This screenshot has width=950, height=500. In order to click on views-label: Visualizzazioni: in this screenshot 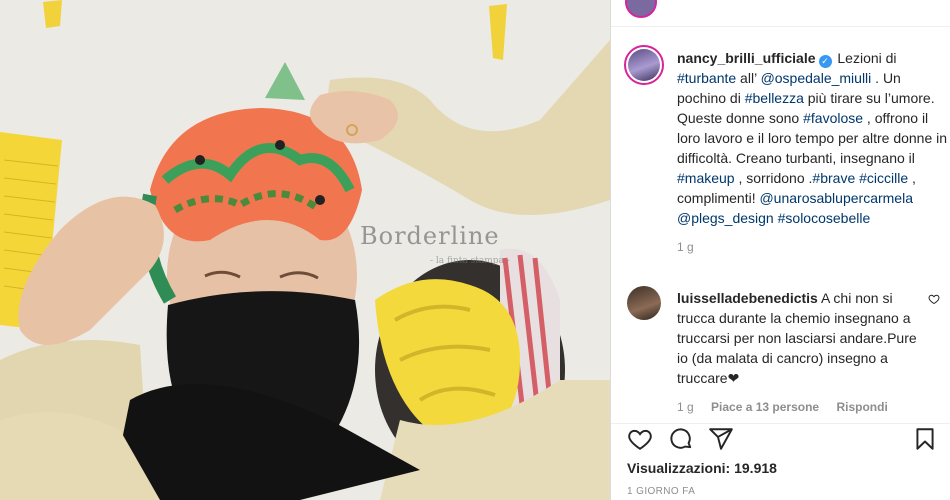, I will do `click(681, 468)`.